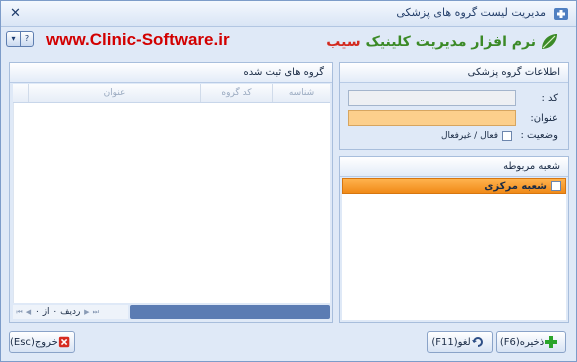  Describe the element at coordinates (499, 135) in the screenshot. I see `status-row: وضعیت : فعال / غیرفعال` at that location.